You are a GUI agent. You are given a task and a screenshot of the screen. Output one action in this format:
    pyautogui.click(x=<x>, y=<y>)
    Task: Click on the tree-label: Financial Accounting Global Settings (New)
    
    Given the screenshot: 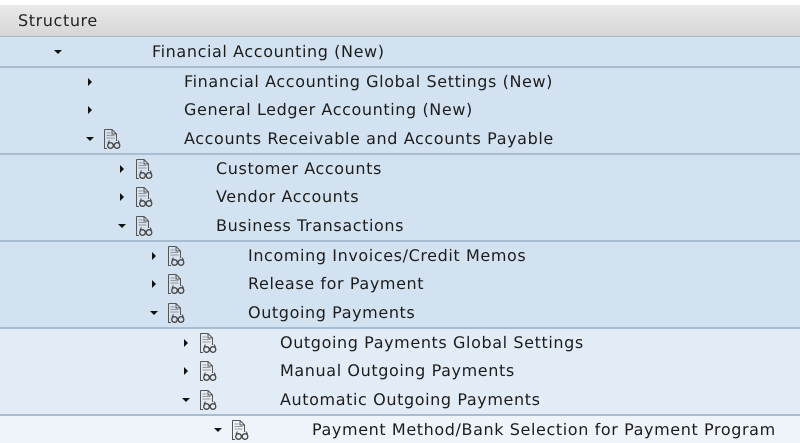 What is the action you would take?
    pyautogui.click(x=368, y=81)
    